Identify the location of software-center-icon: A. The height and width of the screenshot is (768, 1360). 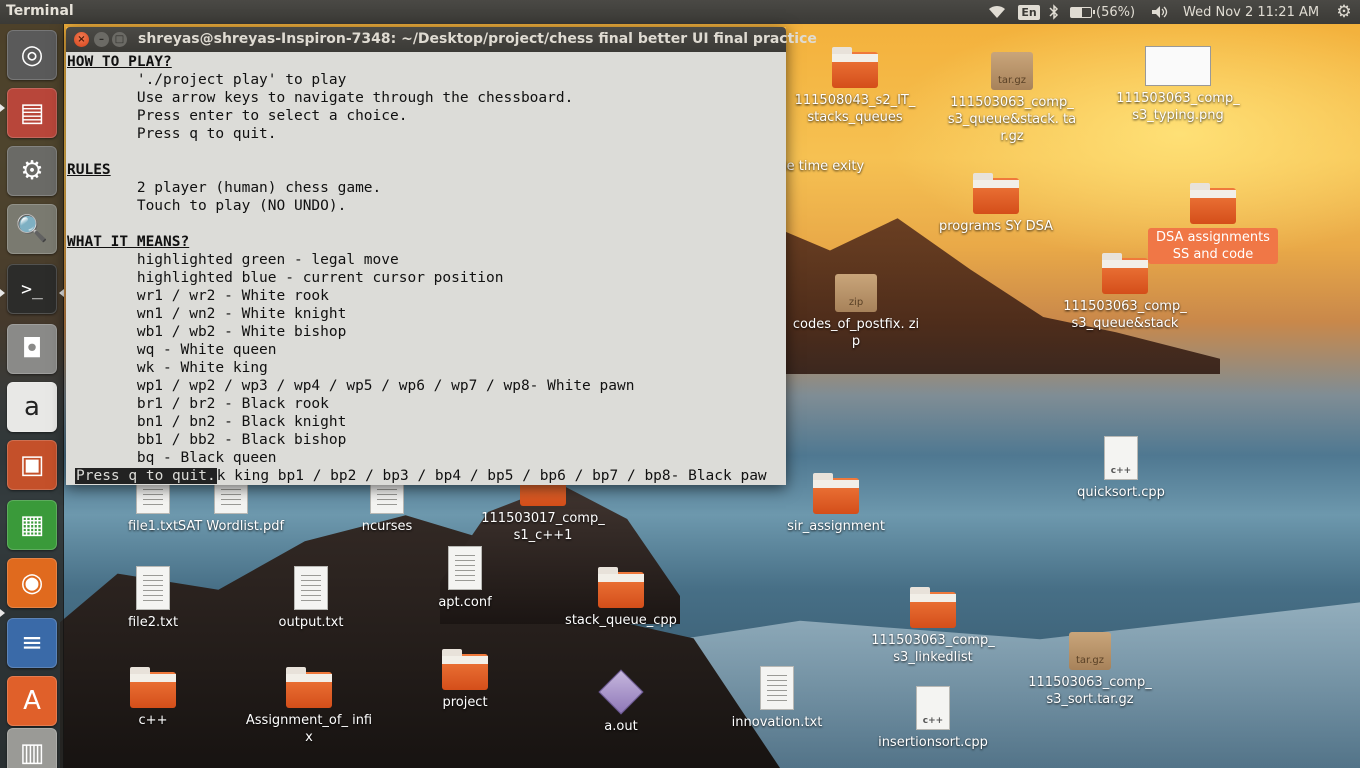
(32, 701).